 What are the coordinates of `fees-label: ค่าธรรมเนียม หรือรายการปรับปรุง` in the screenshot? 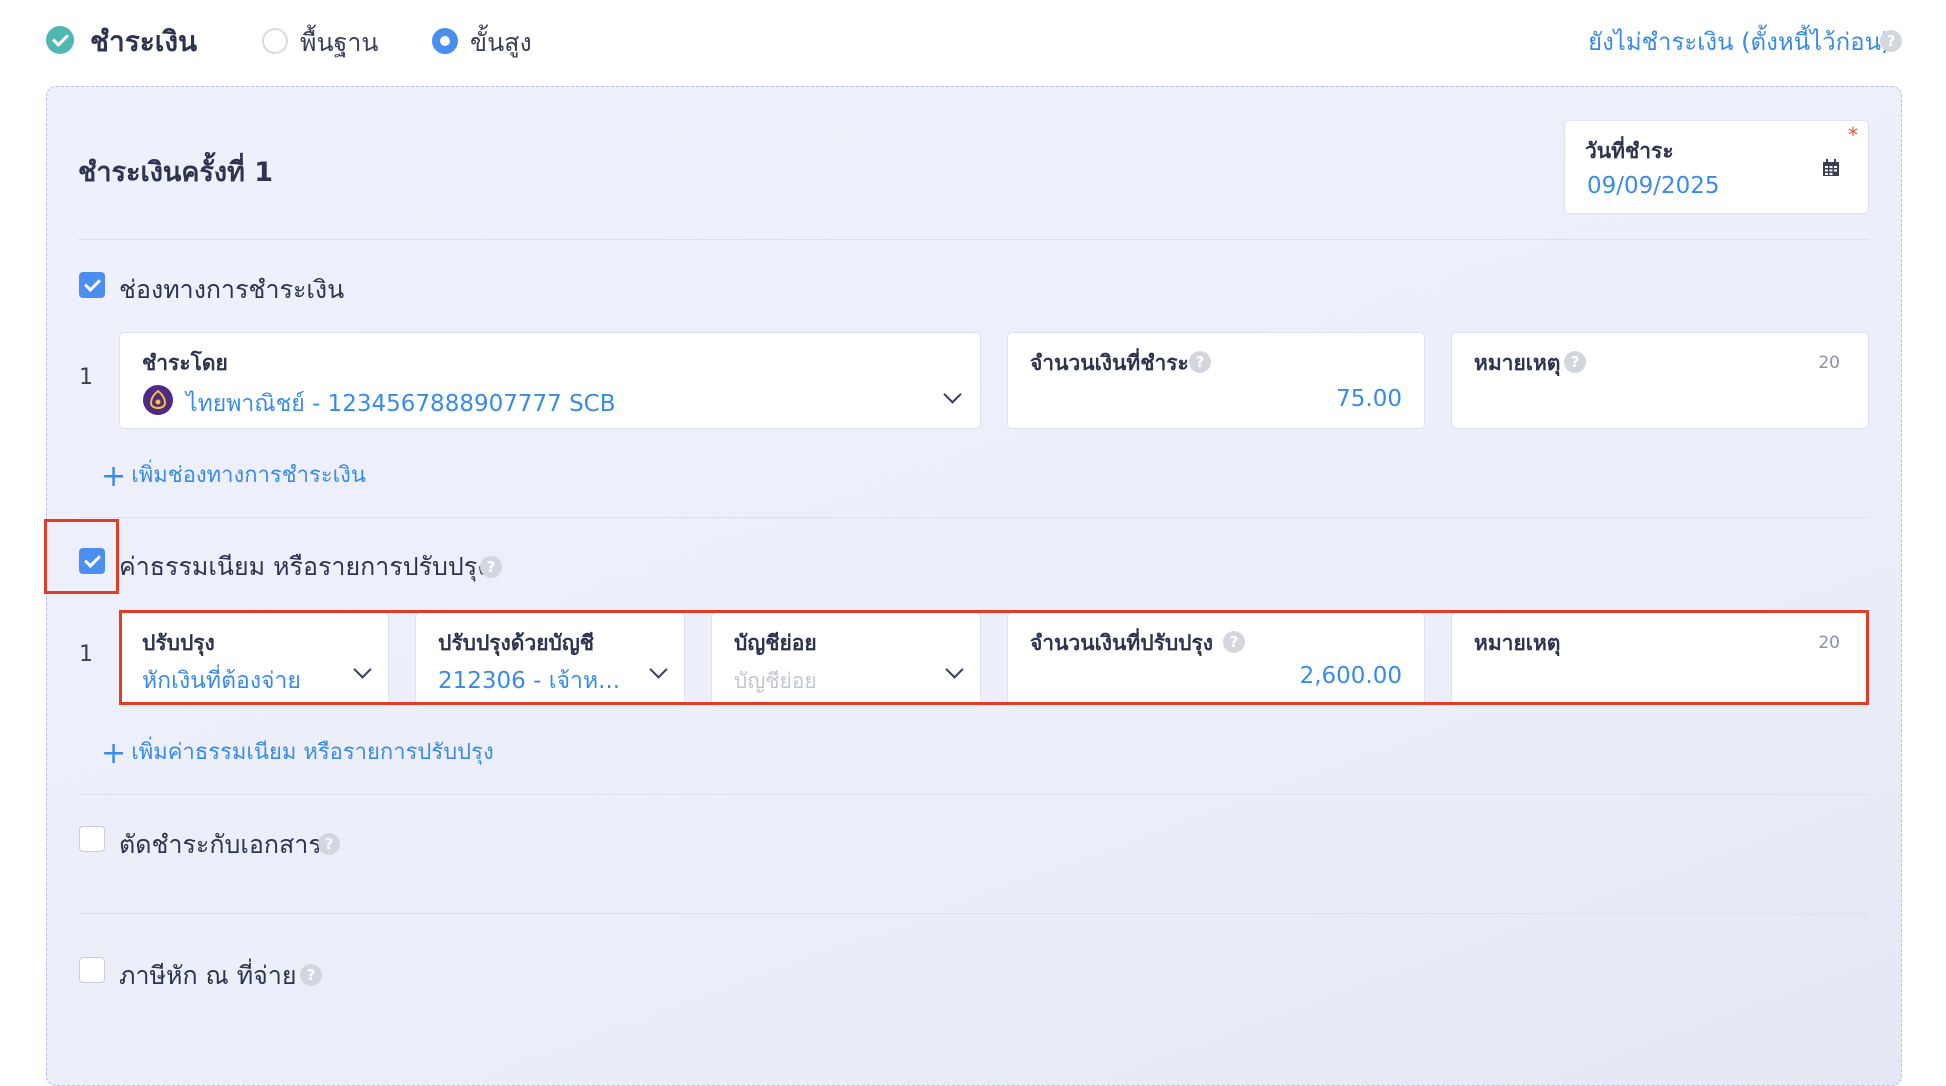 It's located at (304, 566).